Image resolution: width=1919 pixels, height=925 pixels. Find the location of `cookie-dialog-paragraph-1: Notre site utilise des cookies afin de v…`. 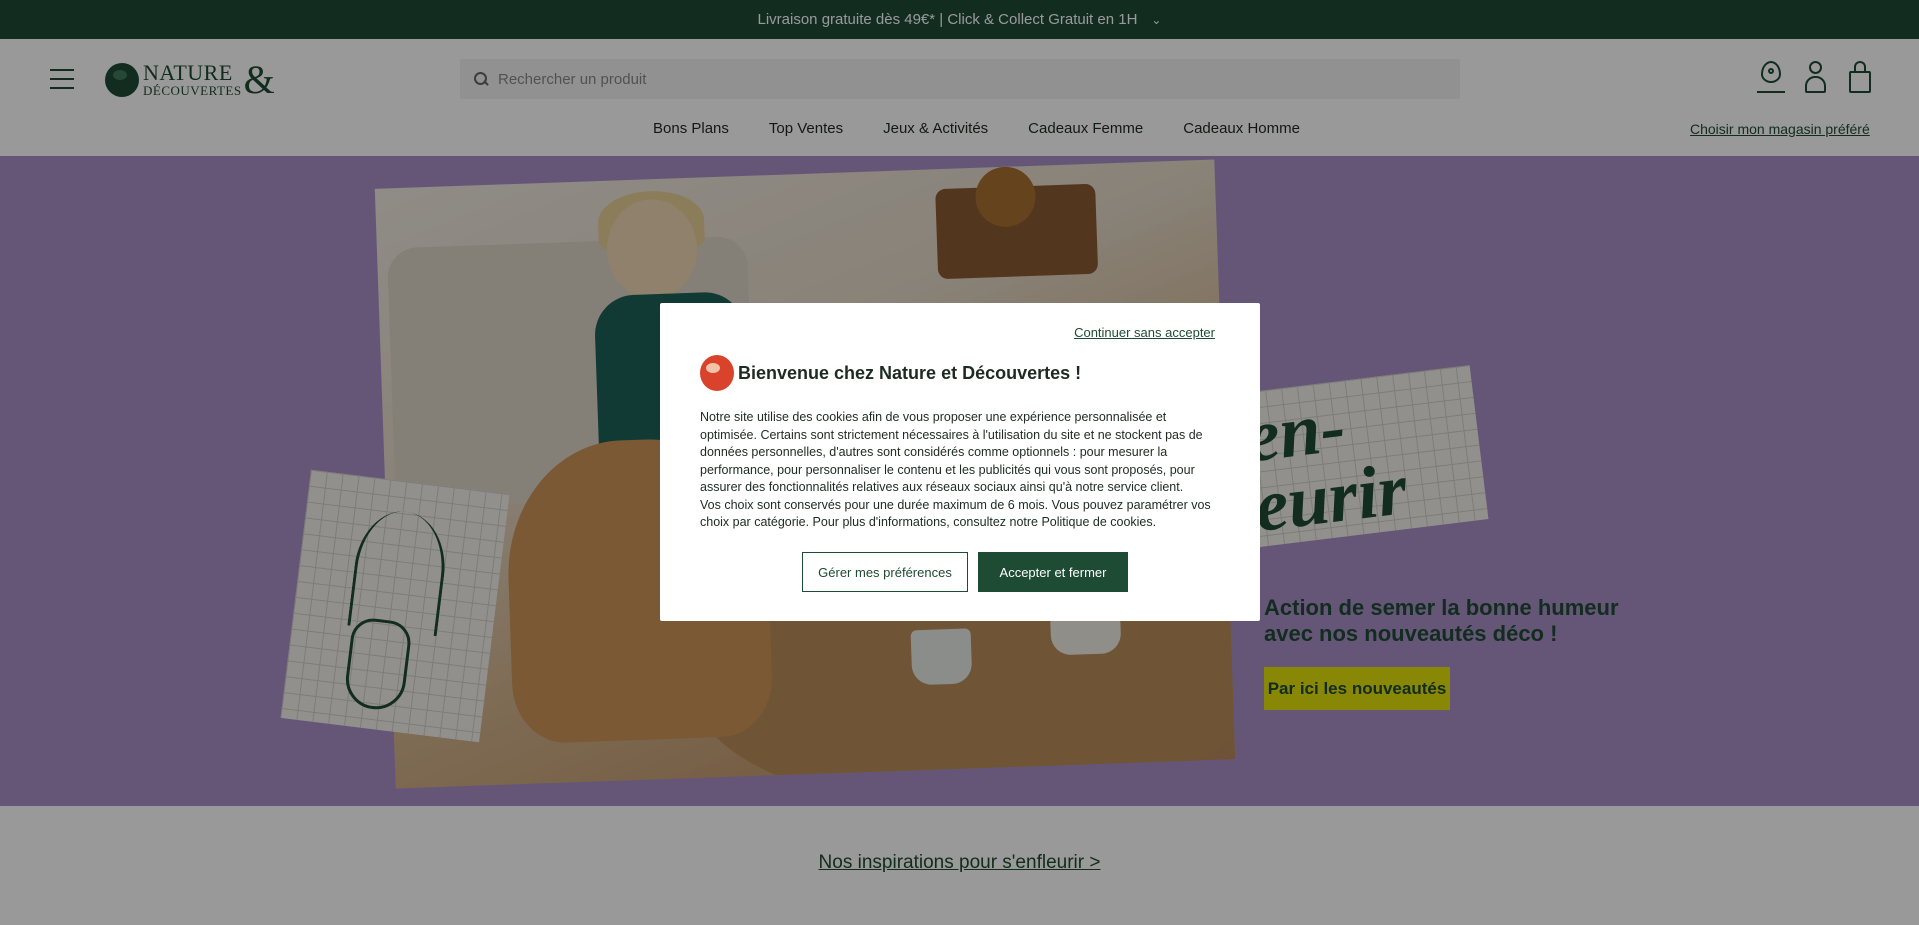

cookie-dialog-paragraph-1: Notre site utilise des cookies afin de v… is located at coordinates (951, 452).